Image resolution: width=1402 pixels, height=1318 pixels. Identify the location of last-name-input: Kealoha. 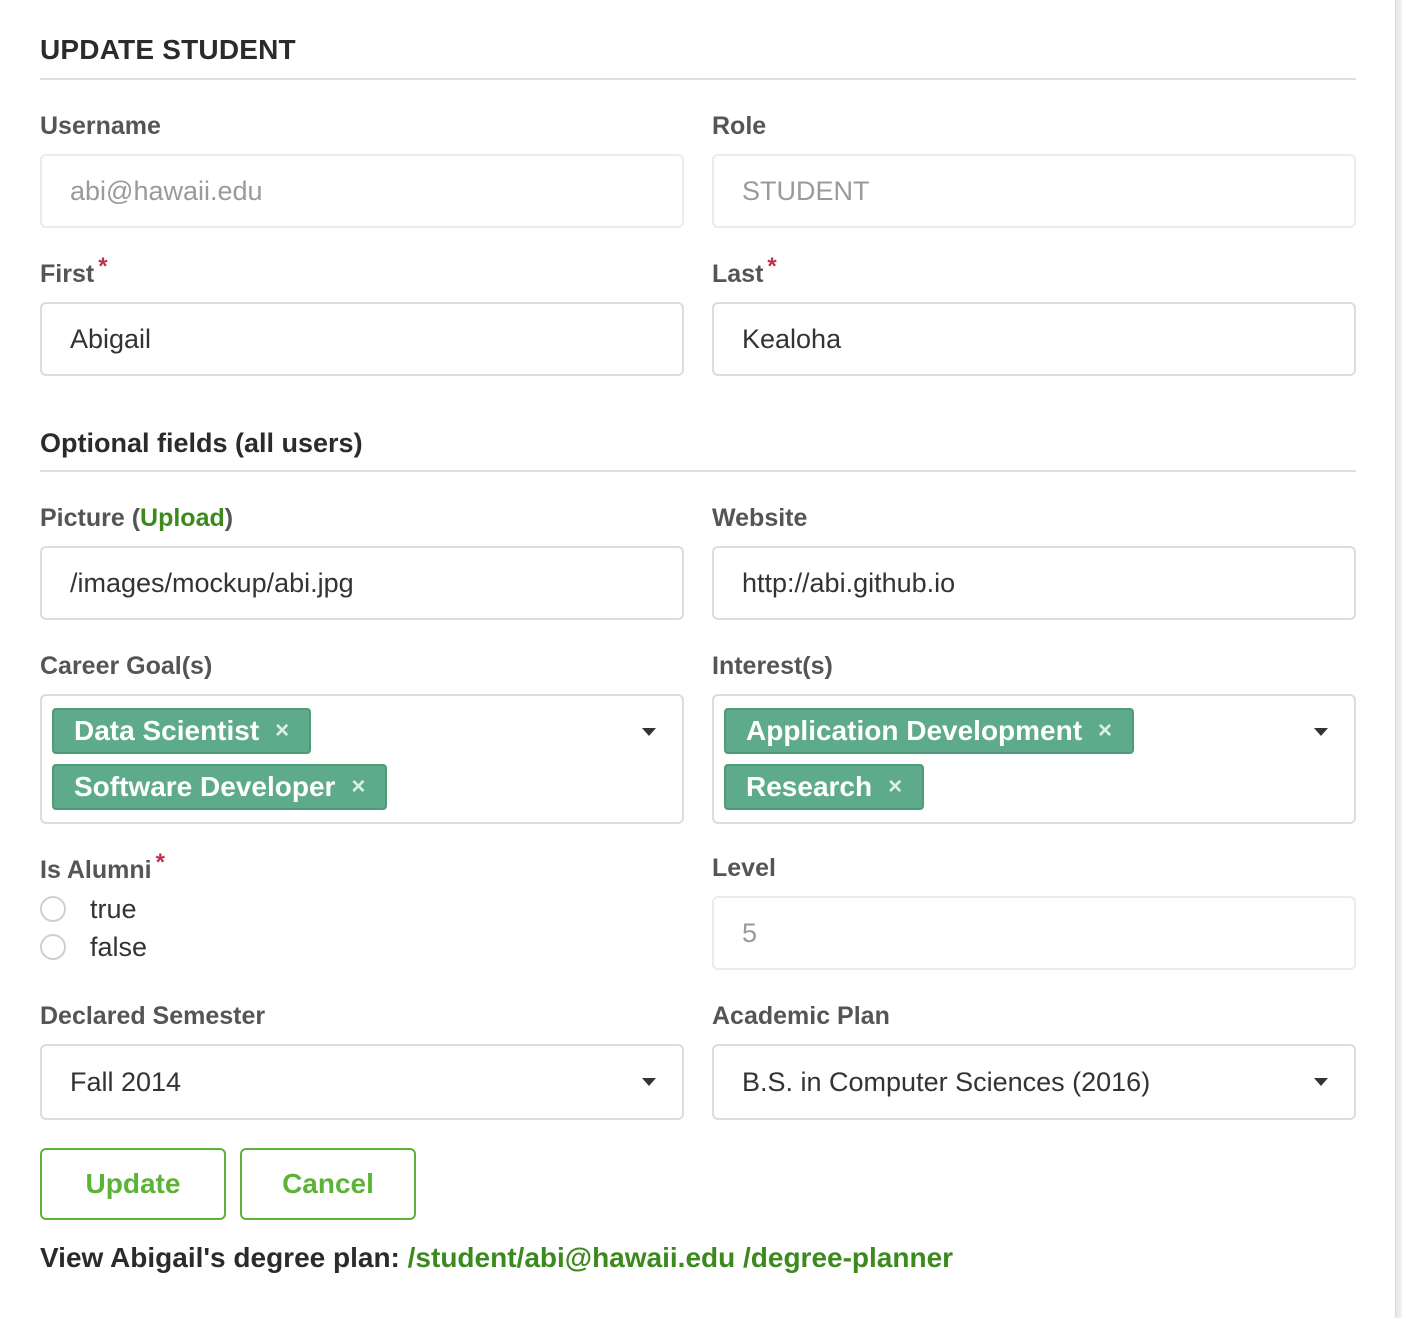
(1034, 339).